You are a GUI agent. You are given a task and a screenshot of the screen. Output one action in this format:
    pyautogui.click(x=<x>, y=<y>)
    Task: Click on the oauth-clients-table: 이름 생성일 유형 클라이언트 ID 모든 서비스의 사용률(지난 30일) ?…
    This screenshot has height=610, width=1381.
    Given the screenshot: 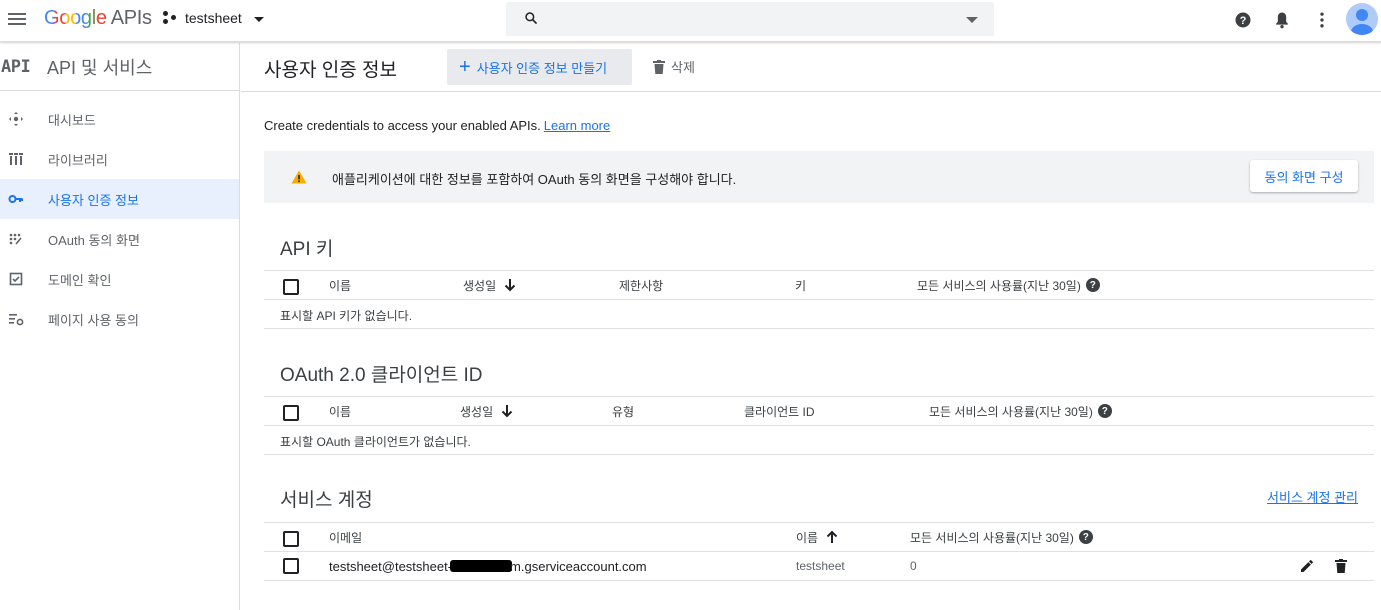 What is the action you would take?
    pyautogui.click(x=819, y=425)
    